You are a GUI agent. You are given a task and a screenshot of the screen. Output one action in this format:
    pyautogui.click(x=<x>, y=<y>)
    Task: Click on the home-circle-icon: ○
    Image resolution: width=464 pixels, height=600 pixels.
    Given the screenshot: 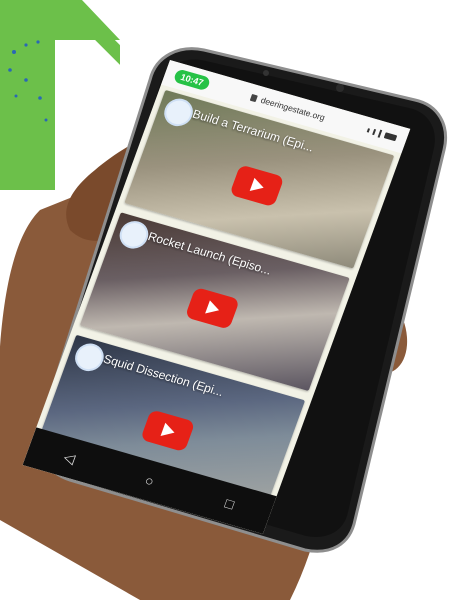 What is the action you would take?
    pyautogui.click(x=149, y=481)
    